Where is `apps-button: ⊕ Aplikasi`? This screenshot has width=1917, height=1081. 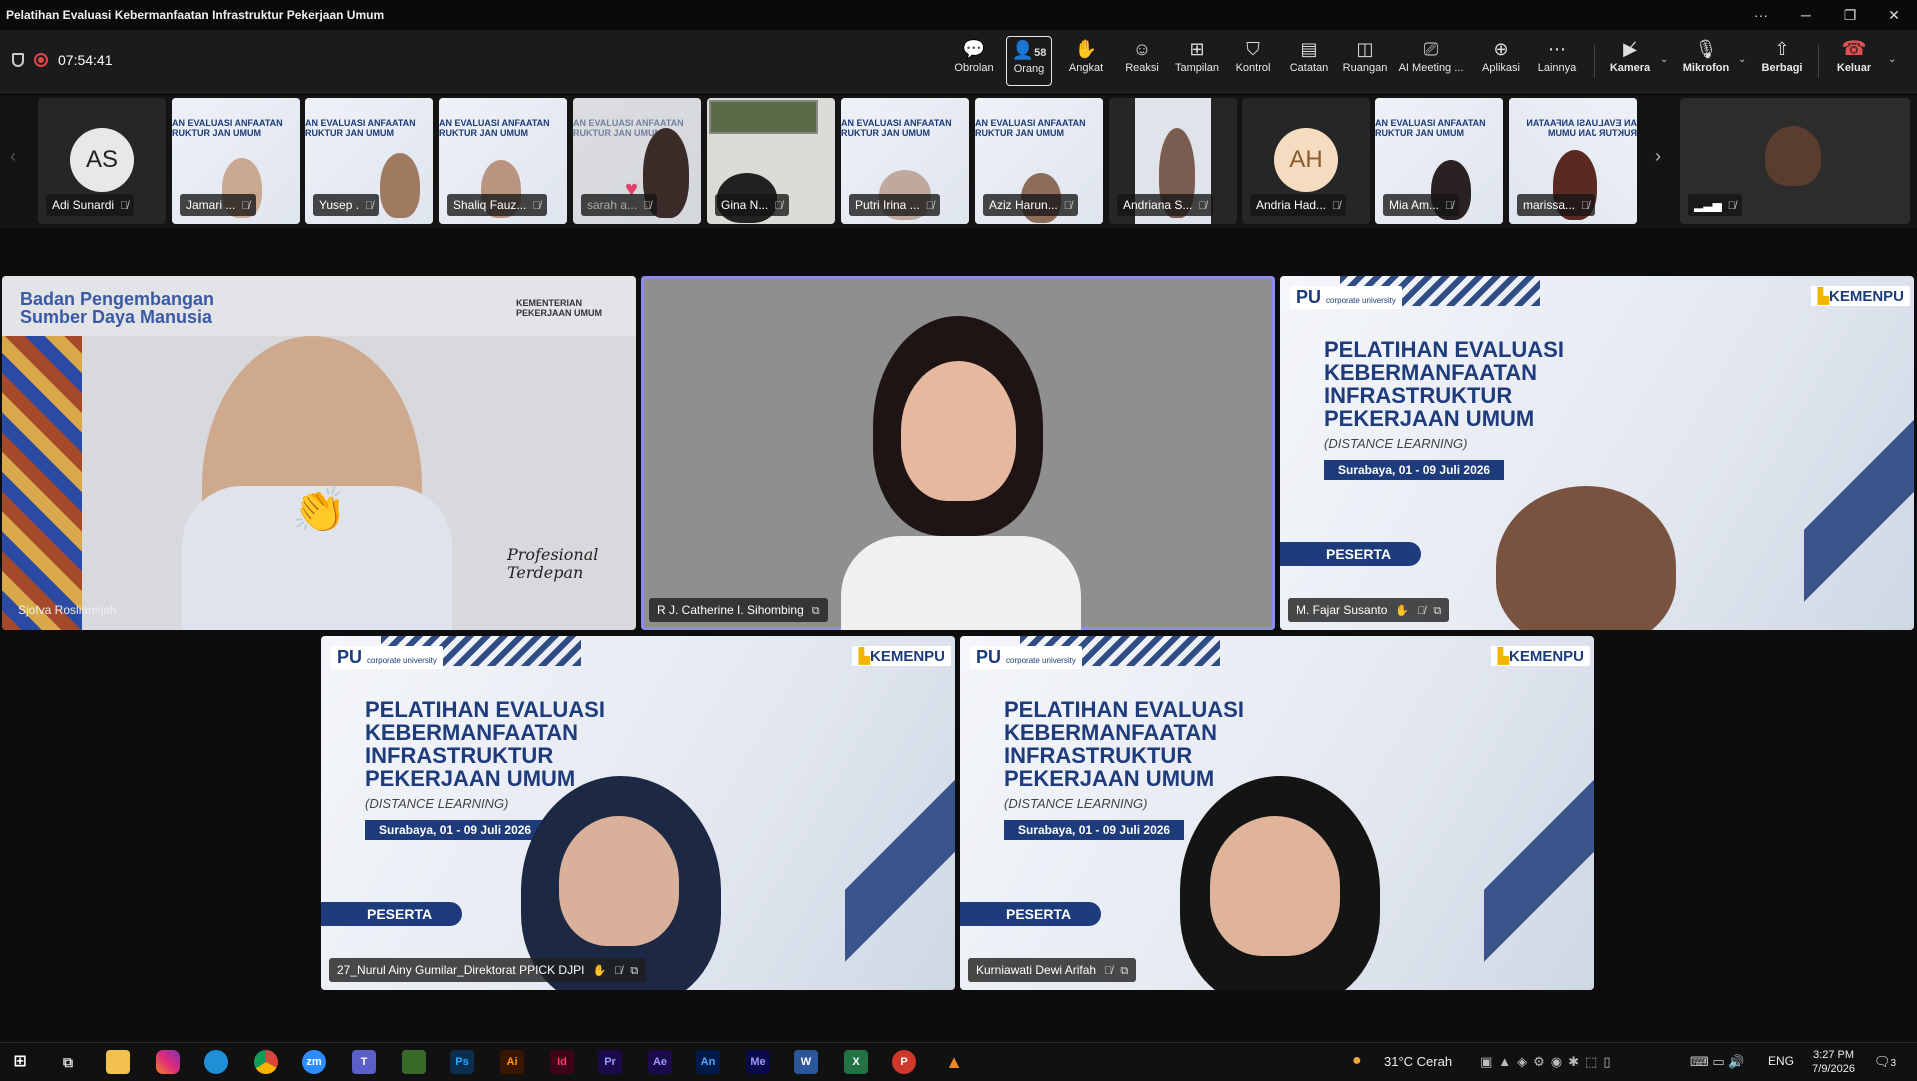 apps-button: ⊕ Aplikasi is located at coordinates (1501, 61).